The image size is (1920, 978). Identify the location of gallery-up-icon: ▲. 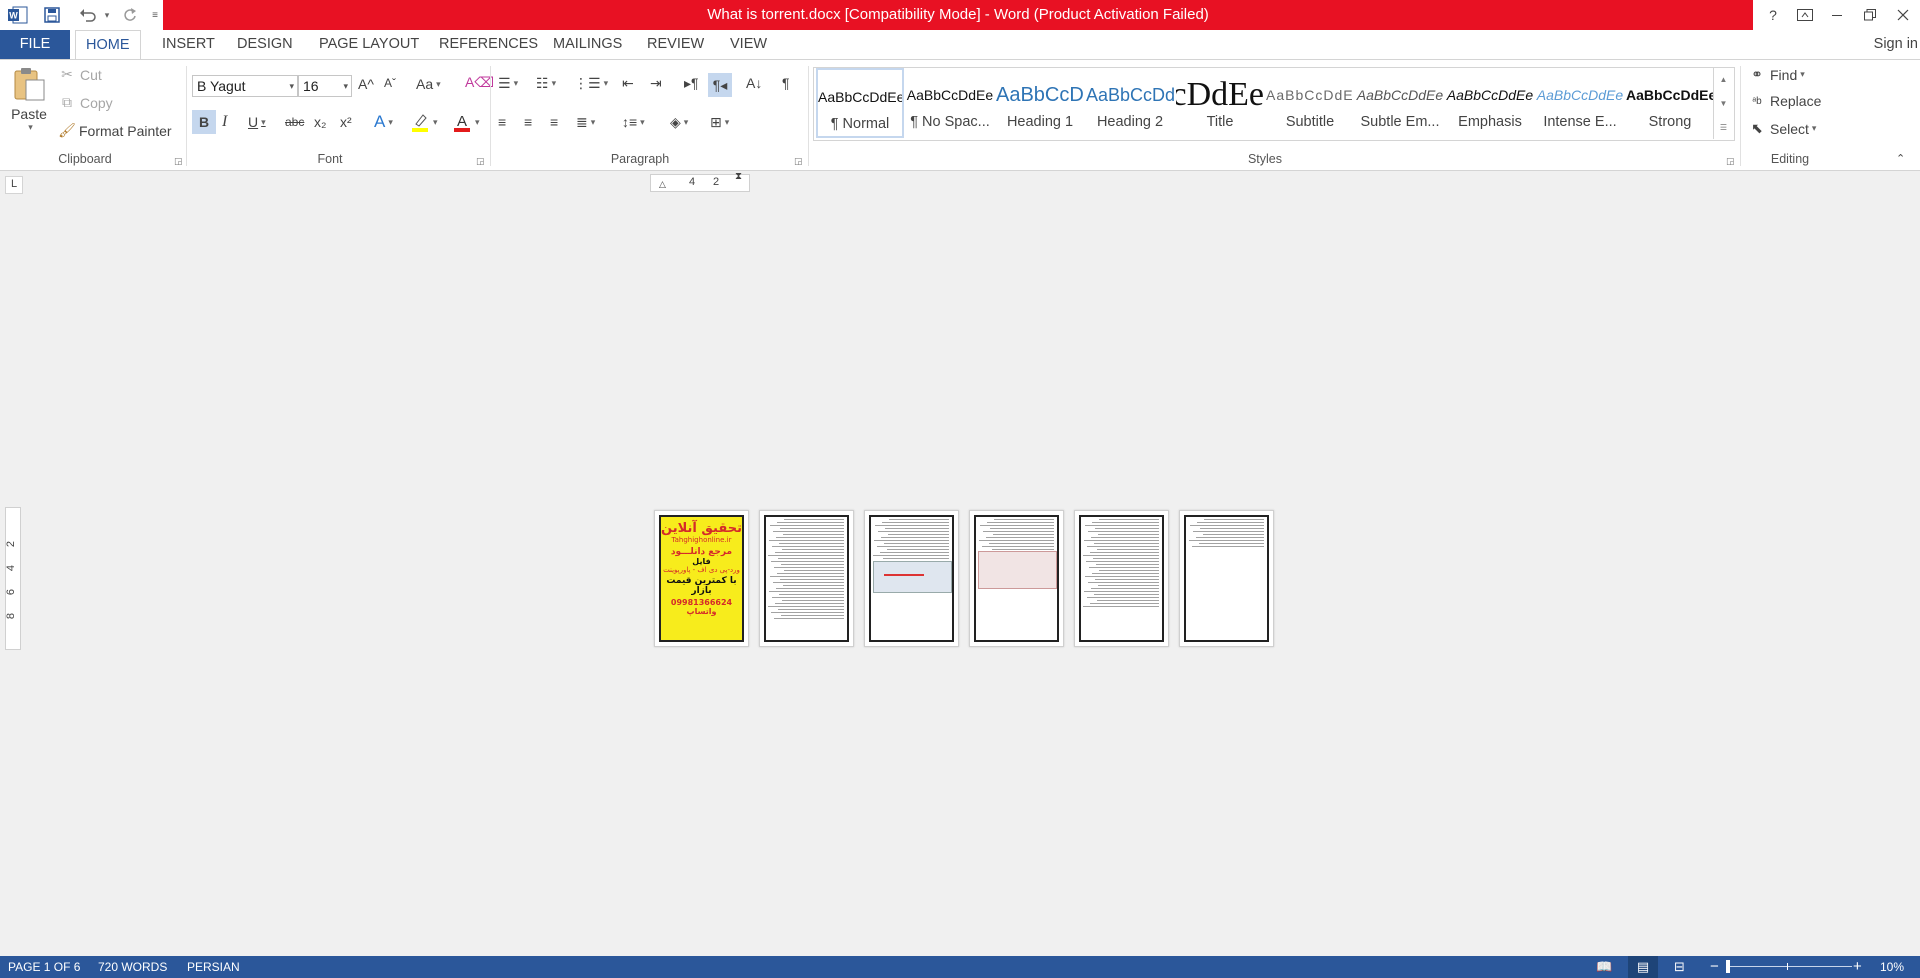
(1723, 79).